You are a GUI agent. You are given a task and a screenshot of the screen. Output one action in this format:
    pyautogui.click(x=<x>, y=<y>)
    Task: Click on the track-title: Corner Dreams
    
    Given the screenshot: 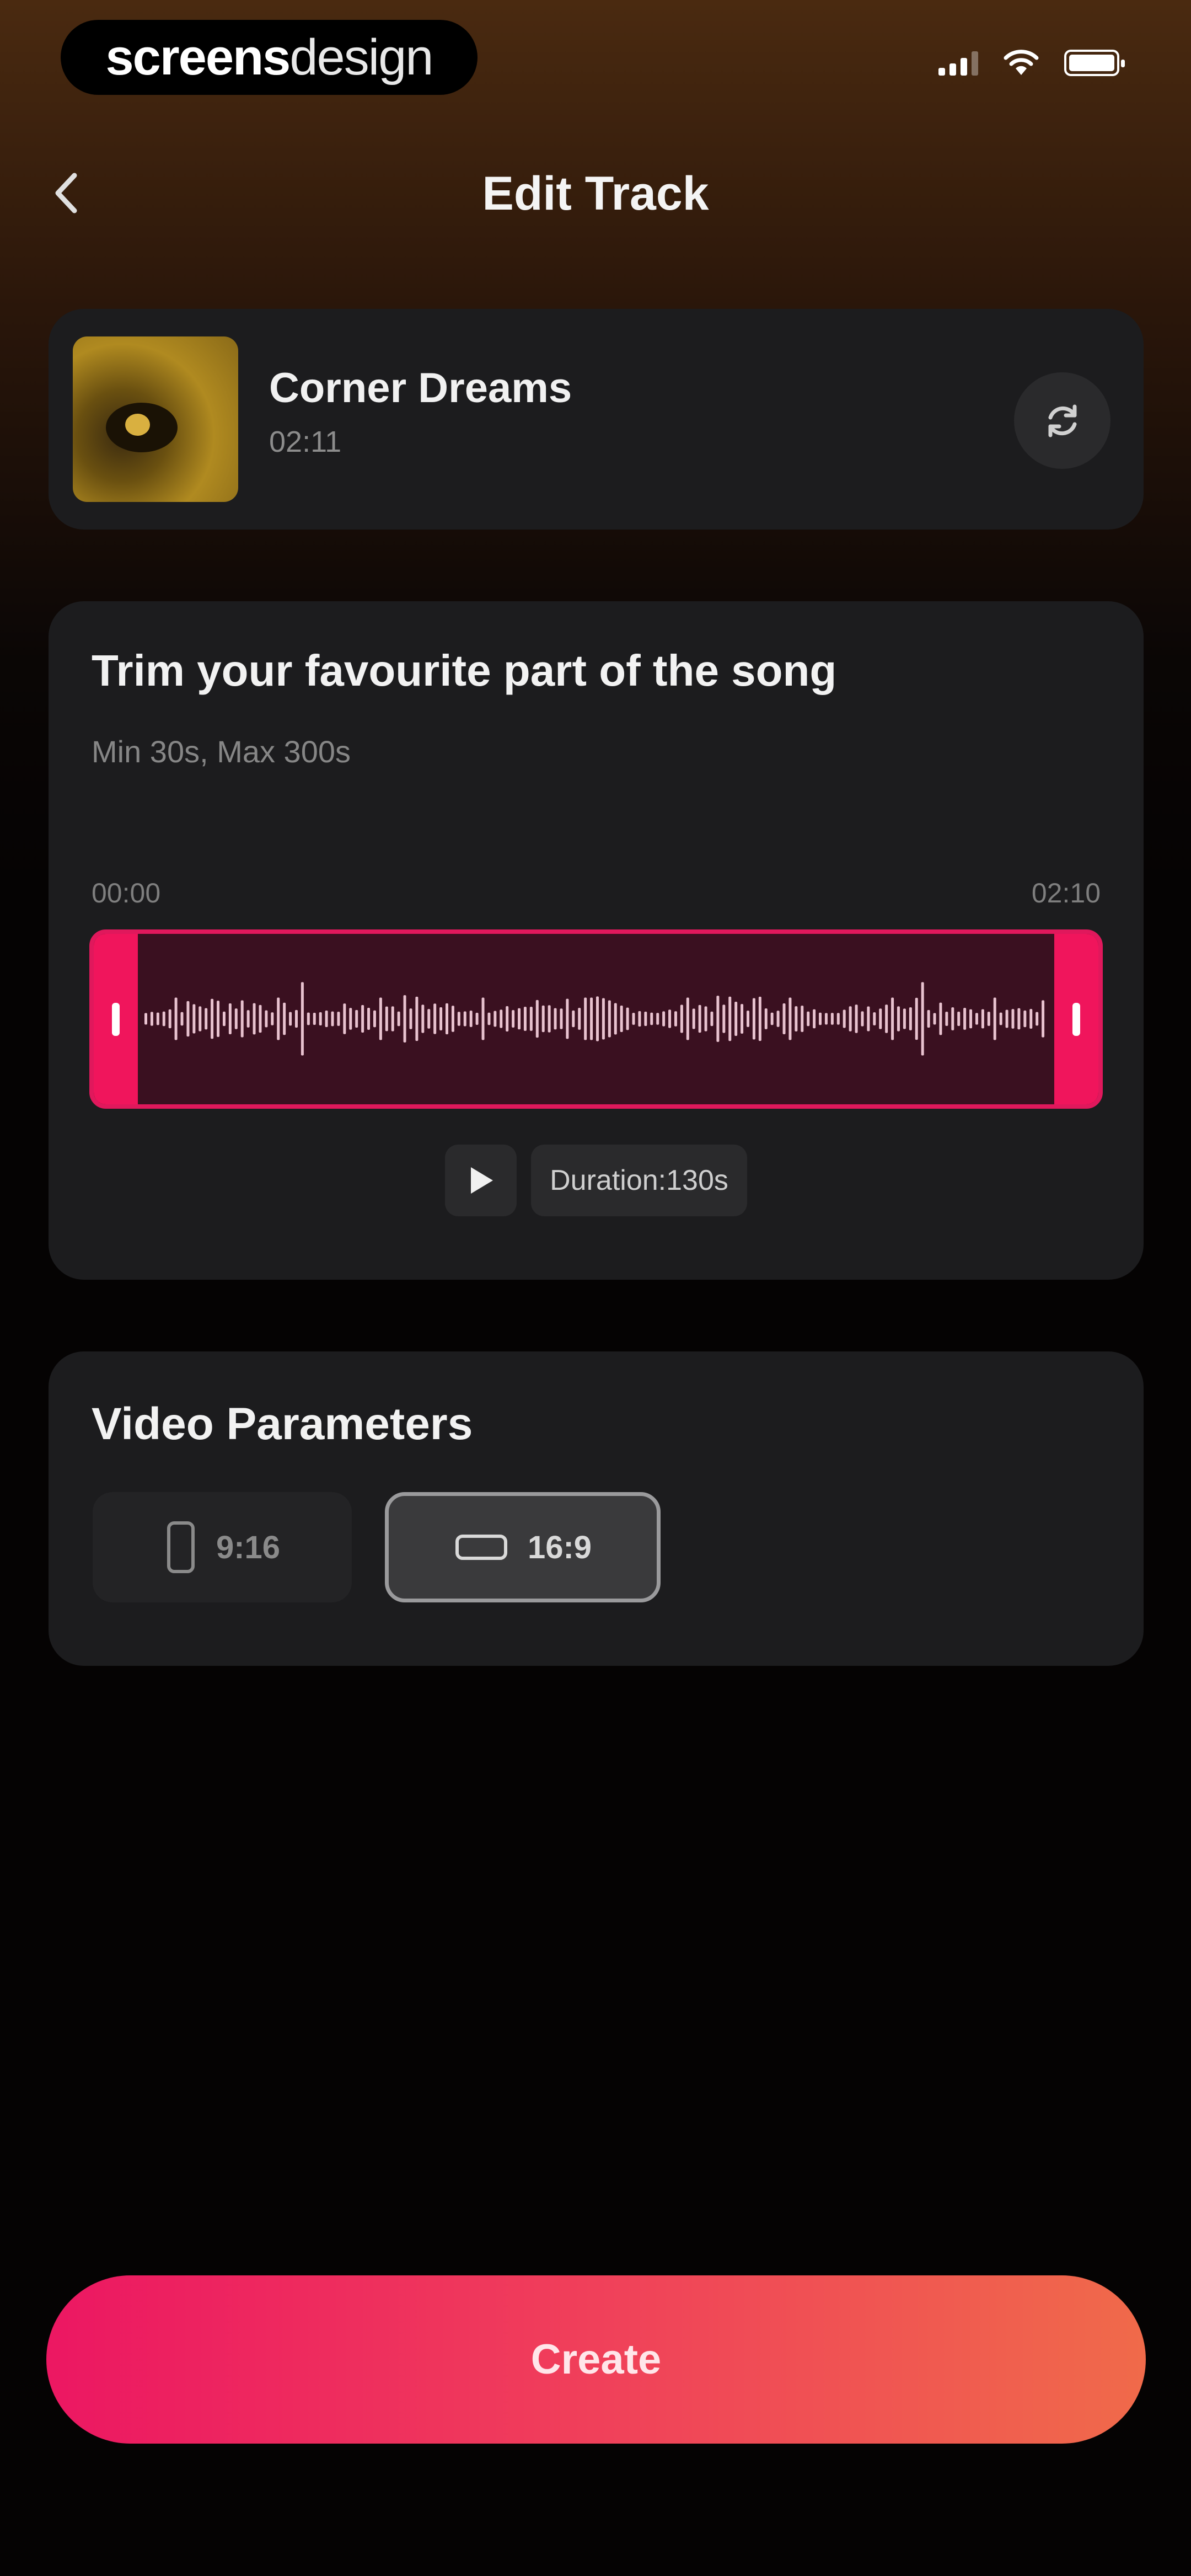 What is the action you would take?
    pyautogui.click(x=420, y=388)
    